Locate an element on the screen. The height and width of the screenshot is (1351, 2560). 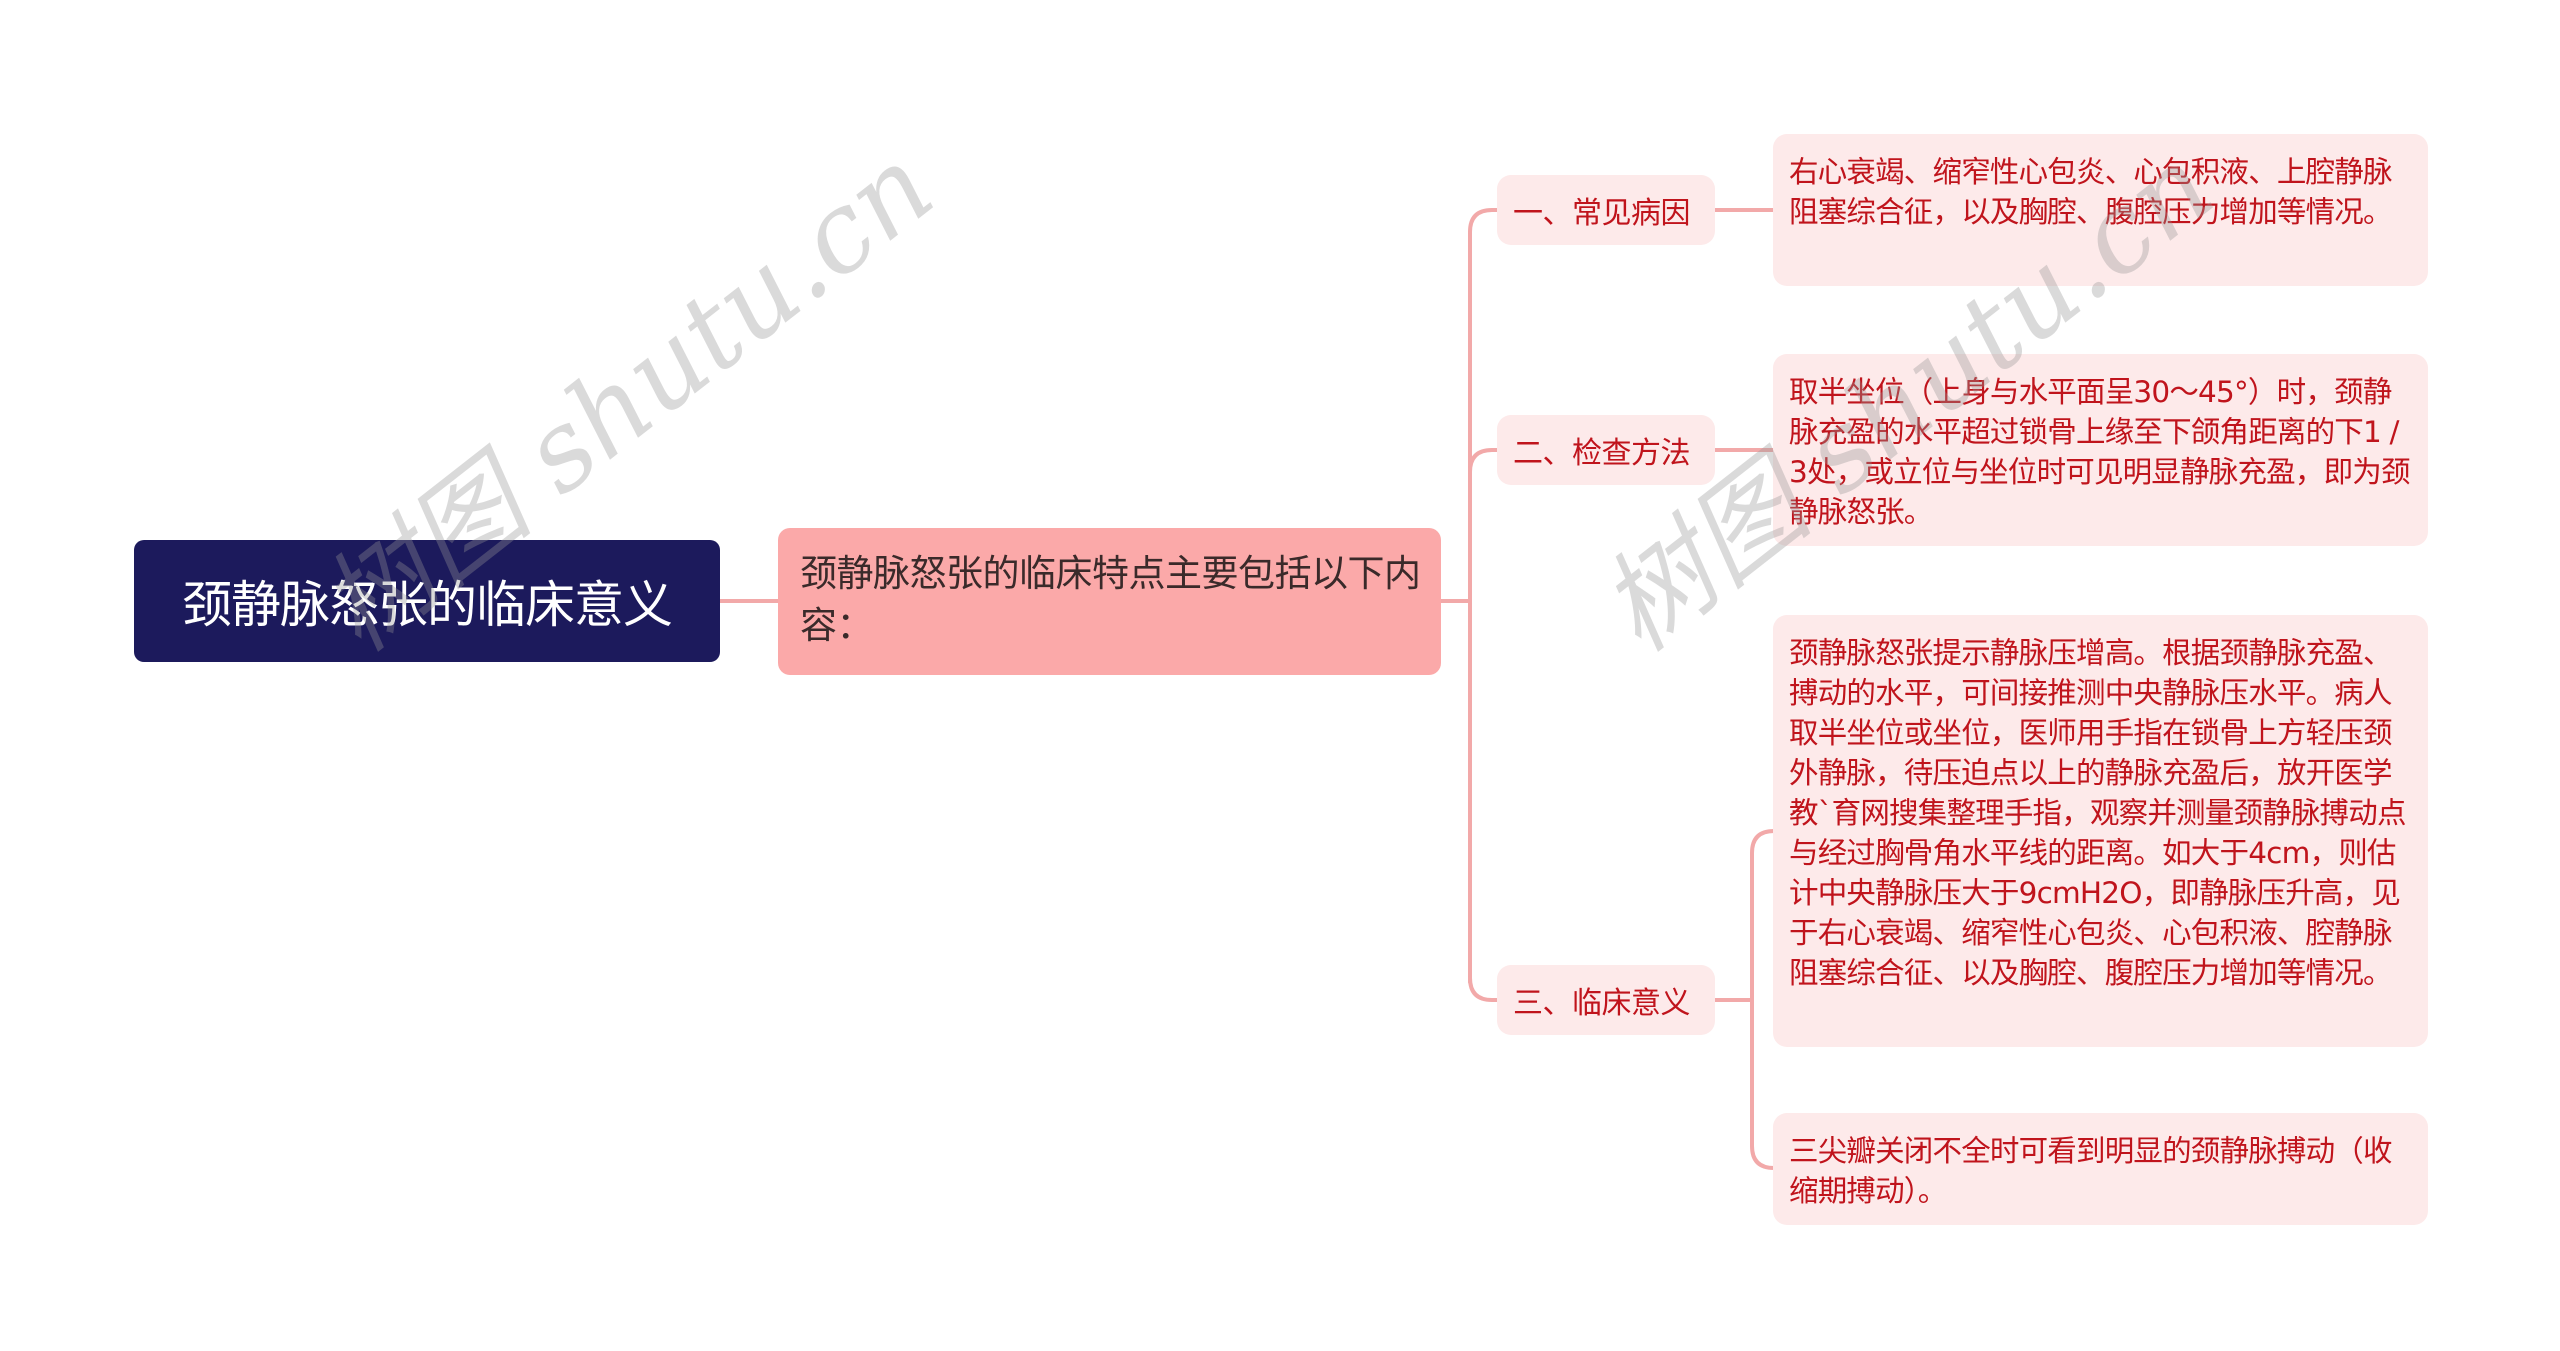
leaf-node-tricuspid: 三尖瓣关闭不全时可看到明显的颈静脉搏动（收缩期搏动）。 is located at coordinates (2100, 1169).